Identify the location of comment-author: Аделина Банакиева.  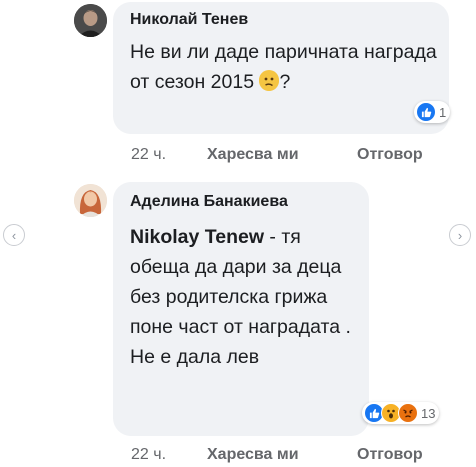
(209, 202).